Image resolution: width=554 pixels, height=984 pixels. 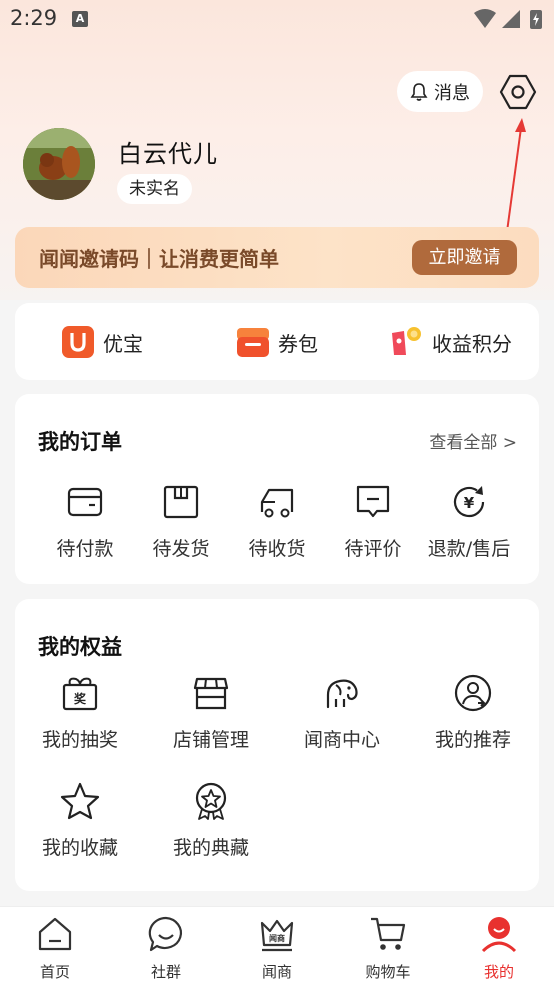 What do you see at coordinates (211, 693) in the screenshot?
I see `store-icon` at bounding box center [211, 693].